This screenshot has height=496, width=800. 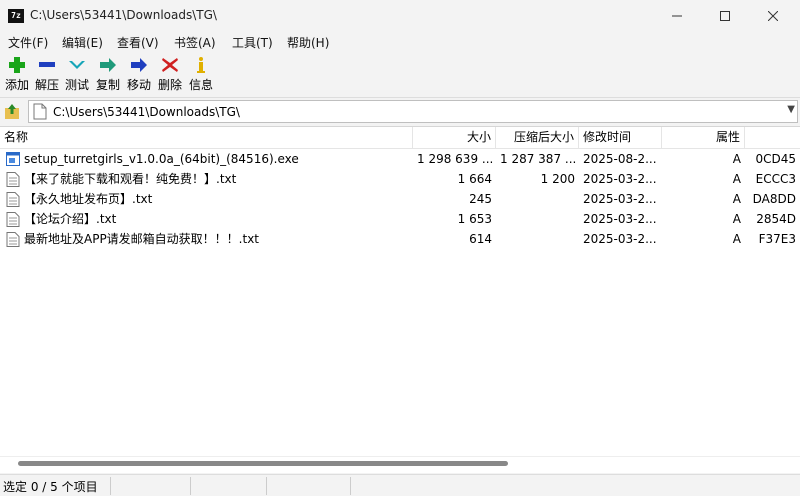 I want to click on address-text: C:\Users\53441\Downloads\TG\, so click(x=146, y=112).